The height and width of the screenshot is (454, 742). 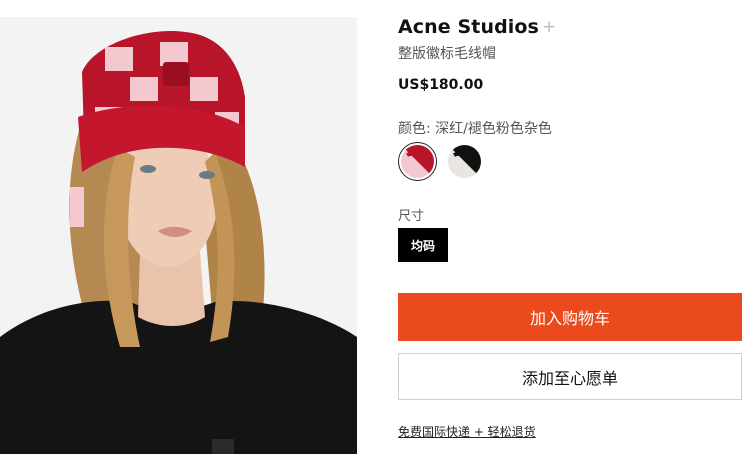 What do you see at coordinates (441, 161) in the screenshot?
I see `color-swatches` at bounding box center [441, 161].